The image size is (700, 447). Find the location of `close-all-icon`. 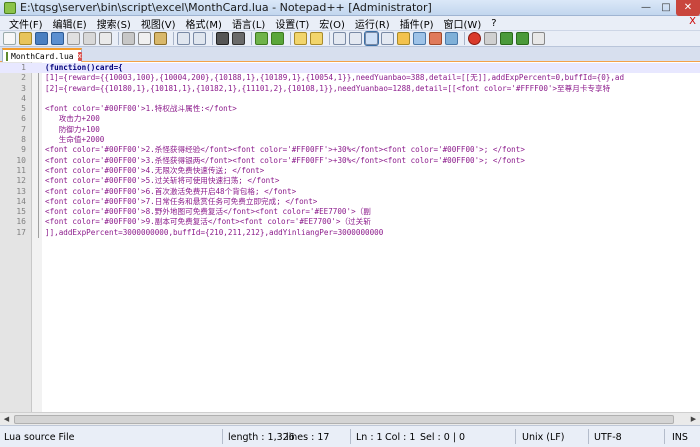

close-all-icon is located at coordinates (89, 38).